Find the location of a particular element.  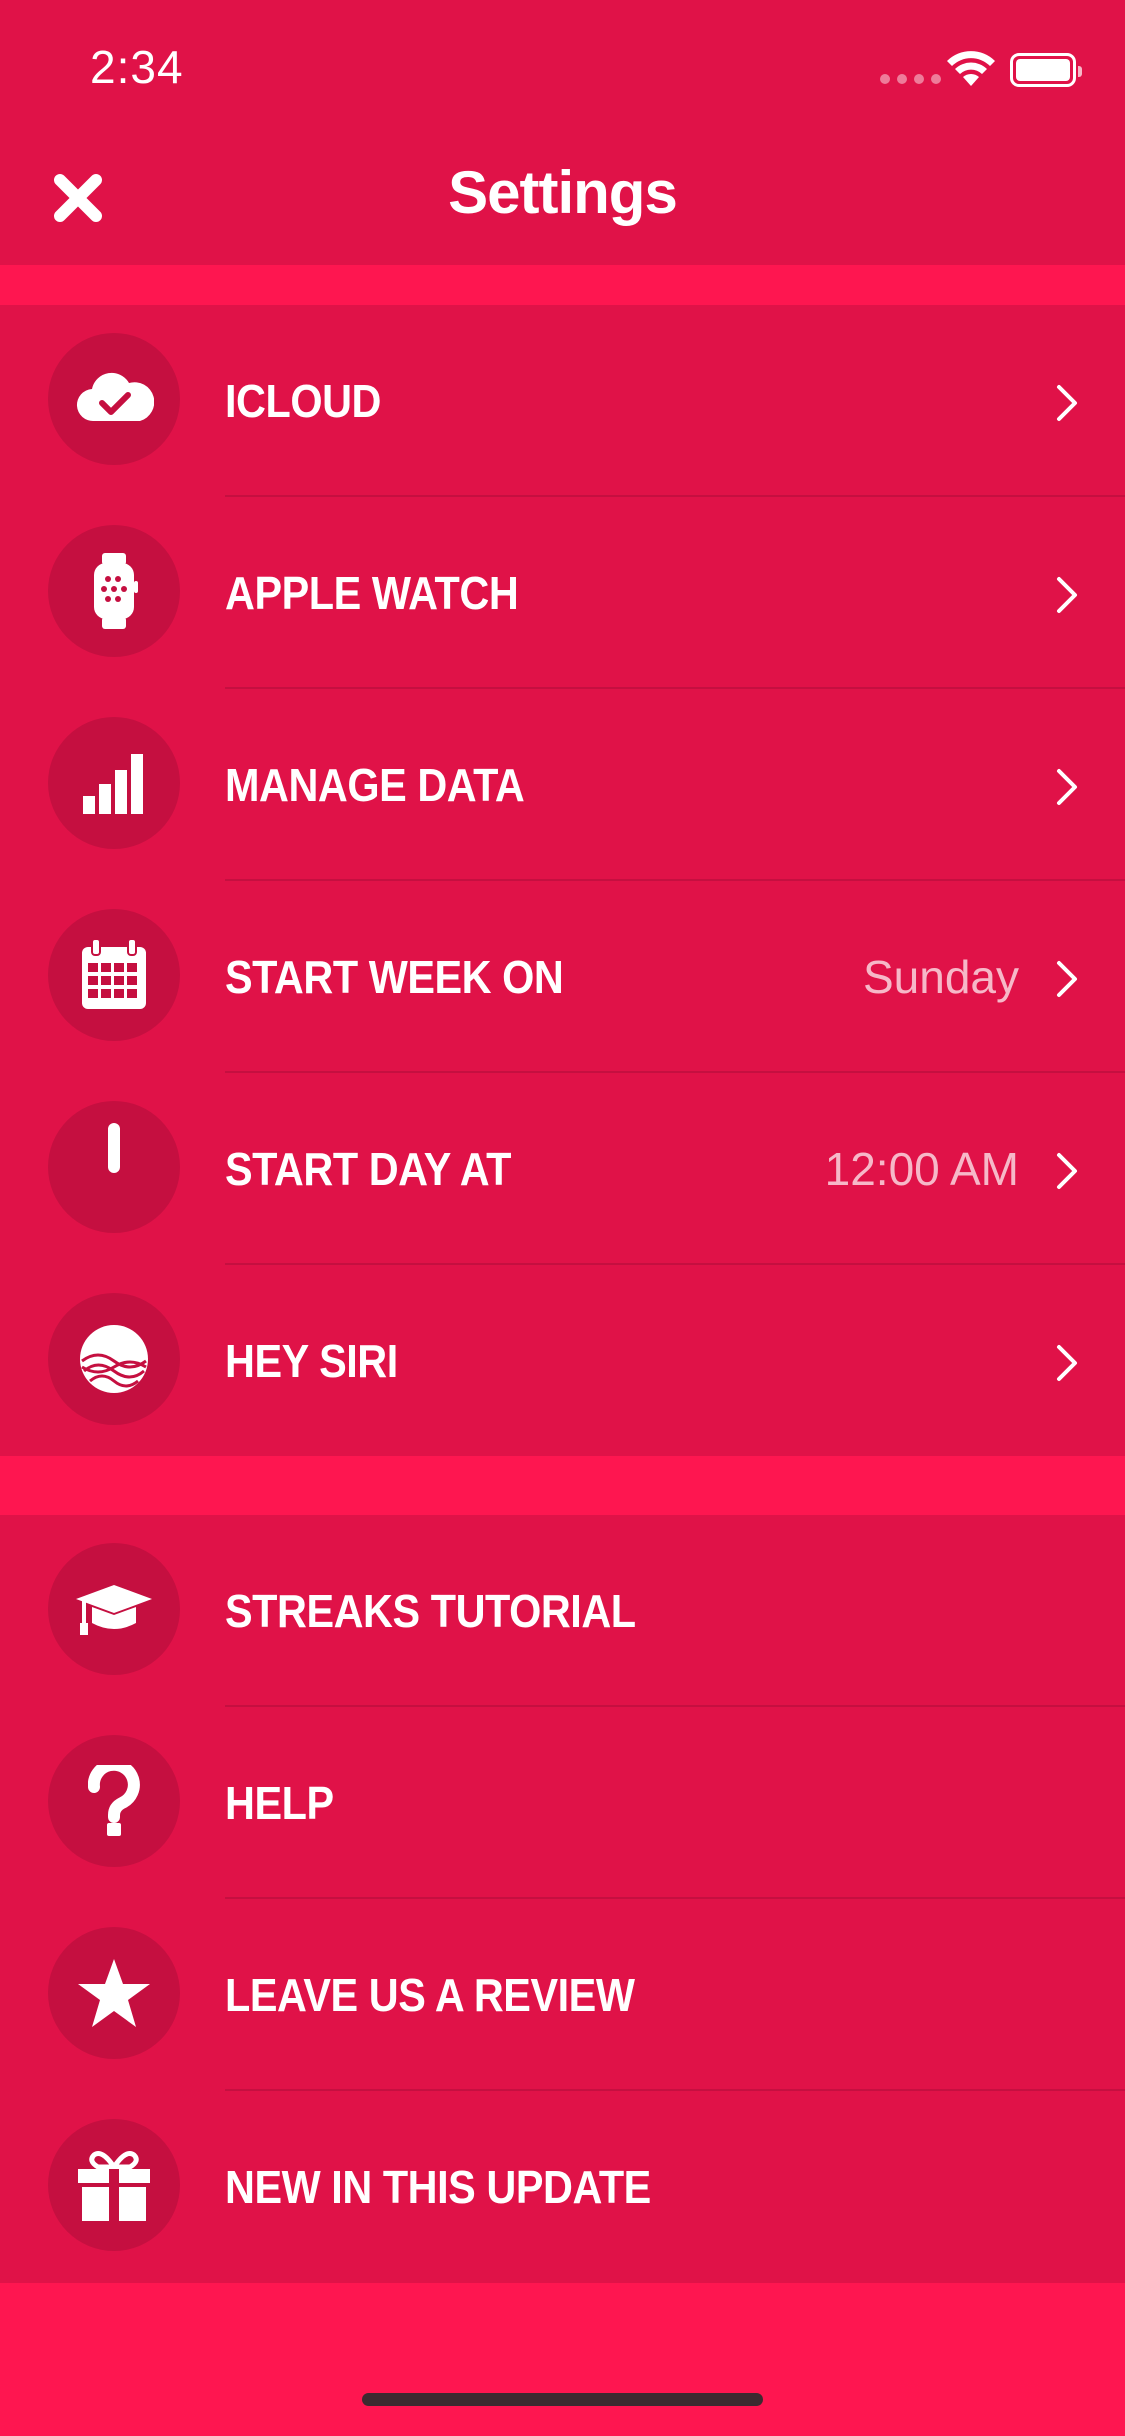

home-indicator is located at coordinates (562, 2399).